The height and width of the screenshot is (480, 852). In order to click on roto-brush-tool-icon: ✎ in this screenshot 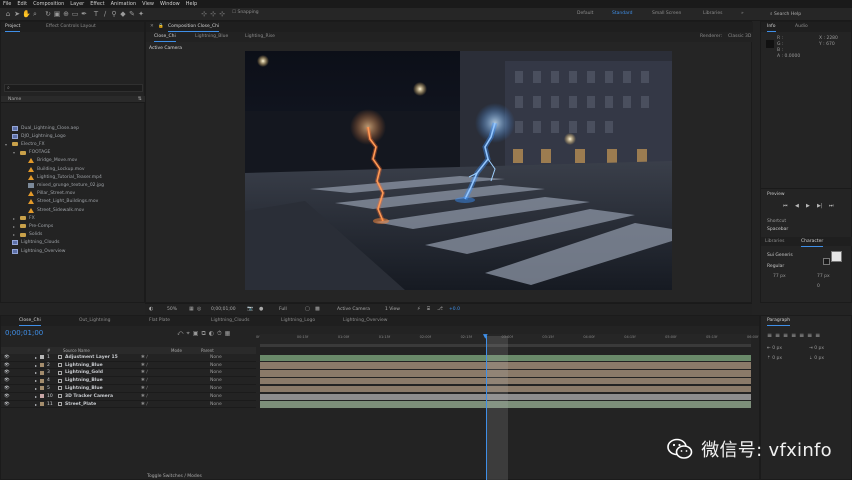, I will do `click(132, 14)`.